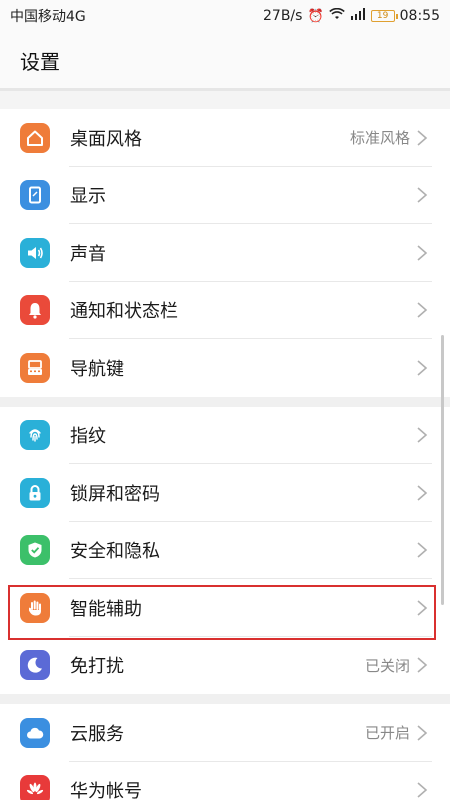  Describe the element at coordinates (442, 470) in the screenshot. I see `scrollbar` at that location.